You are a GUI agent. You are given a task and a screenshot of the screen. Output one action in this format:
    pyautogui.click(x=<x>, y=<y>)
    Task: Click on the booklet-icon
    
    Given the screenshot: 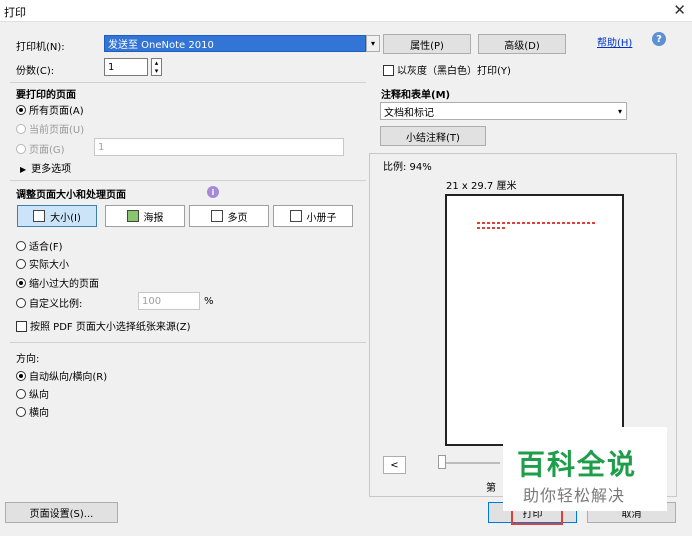 What is the action you would take?
    pyautogui.click(x=295, y=216)
    